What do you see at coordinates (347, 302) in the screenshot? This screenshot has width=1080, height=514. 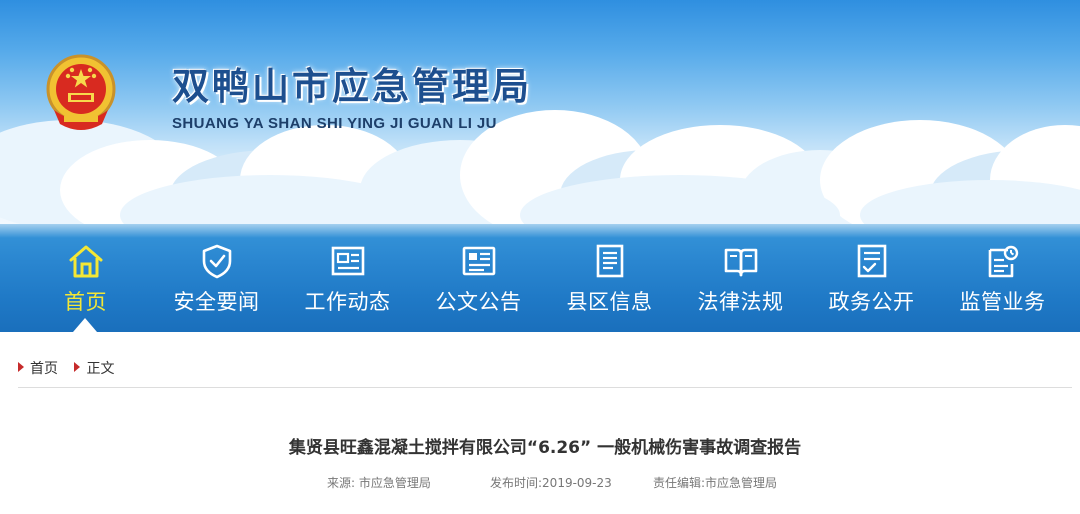 I see `nav-label-work-updates: 工作动态` at bounding box center [347, 302].